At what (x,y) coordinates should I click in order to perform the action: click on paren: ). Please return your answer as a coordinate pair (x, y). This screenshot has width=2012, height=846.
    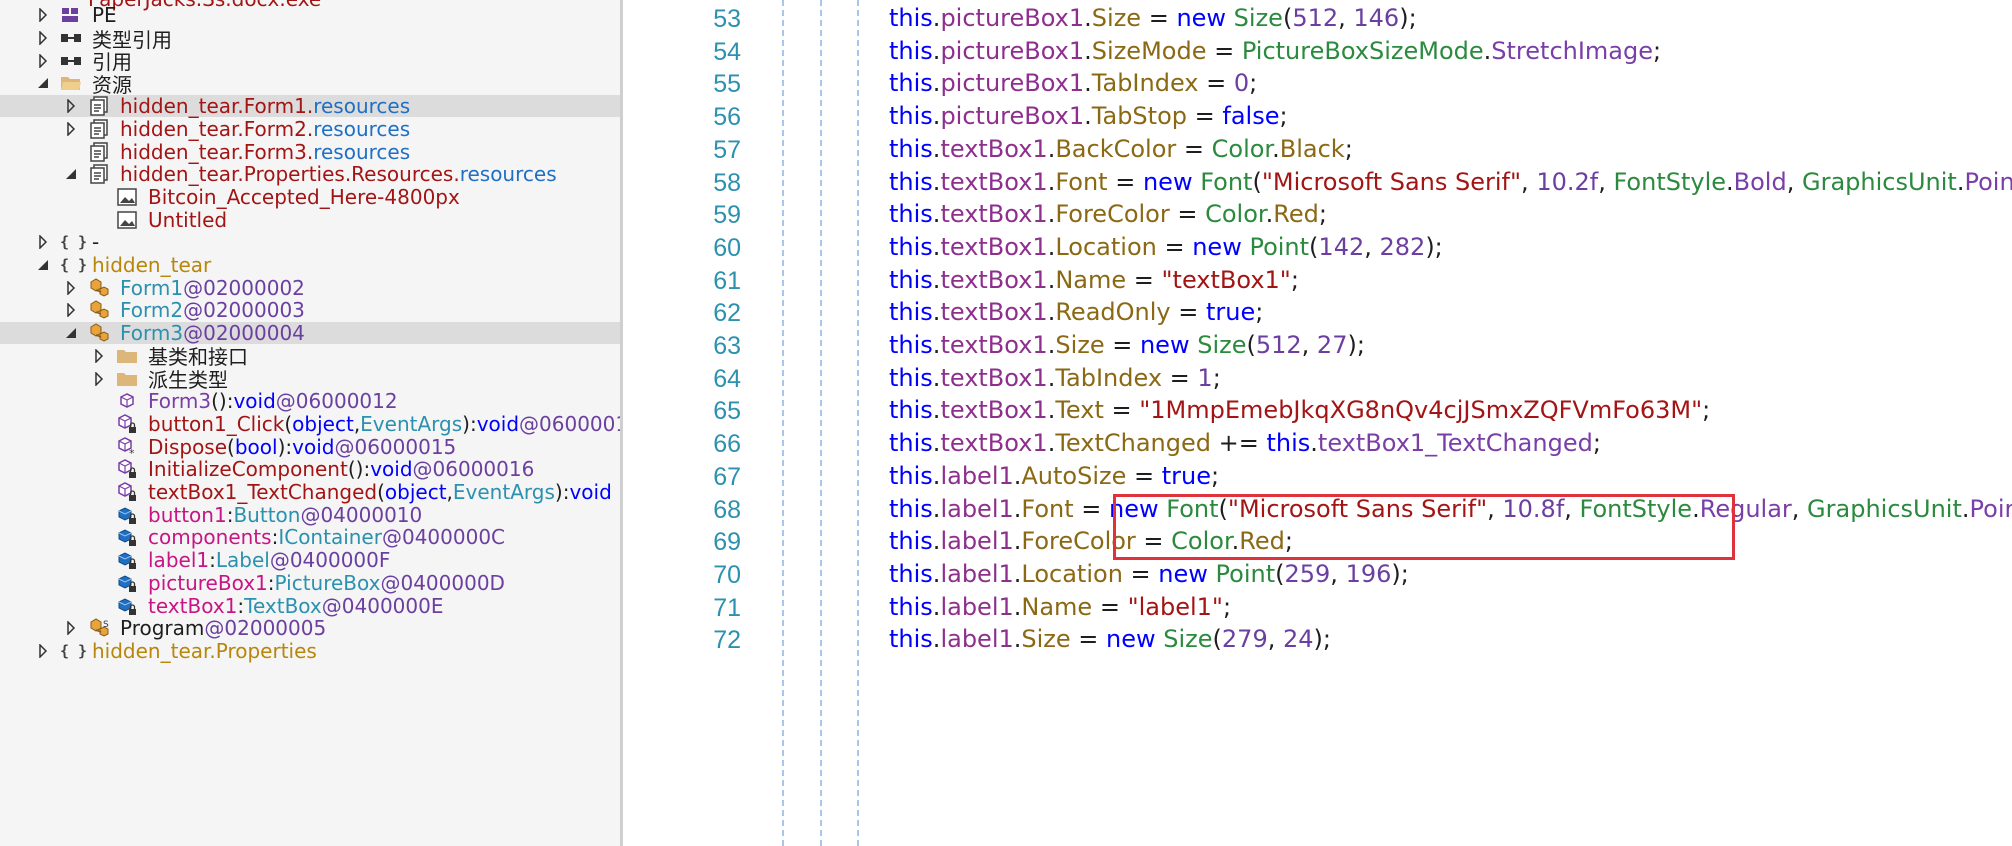
    Looking at the image, I should click on (558, 492).